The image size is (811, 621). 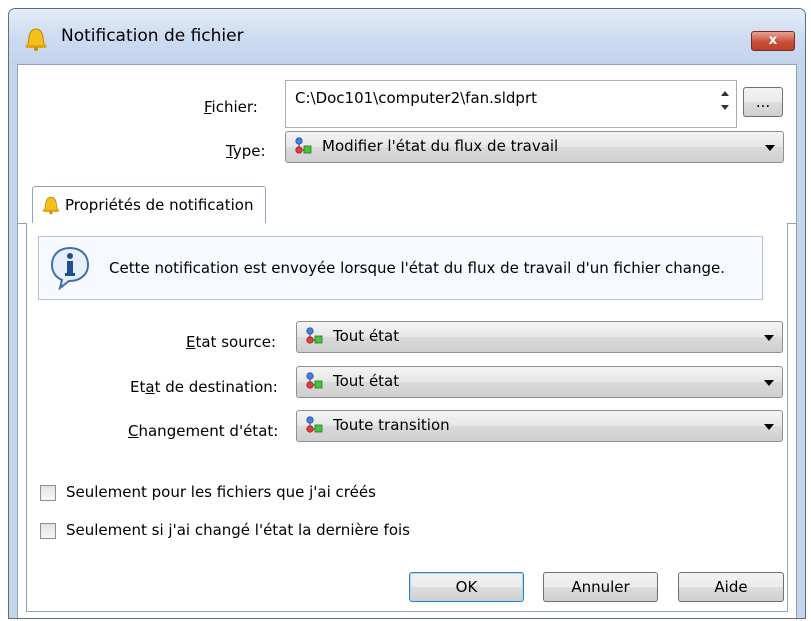 I want to click on file-label: Fichier:, so click(x=231, y=107).